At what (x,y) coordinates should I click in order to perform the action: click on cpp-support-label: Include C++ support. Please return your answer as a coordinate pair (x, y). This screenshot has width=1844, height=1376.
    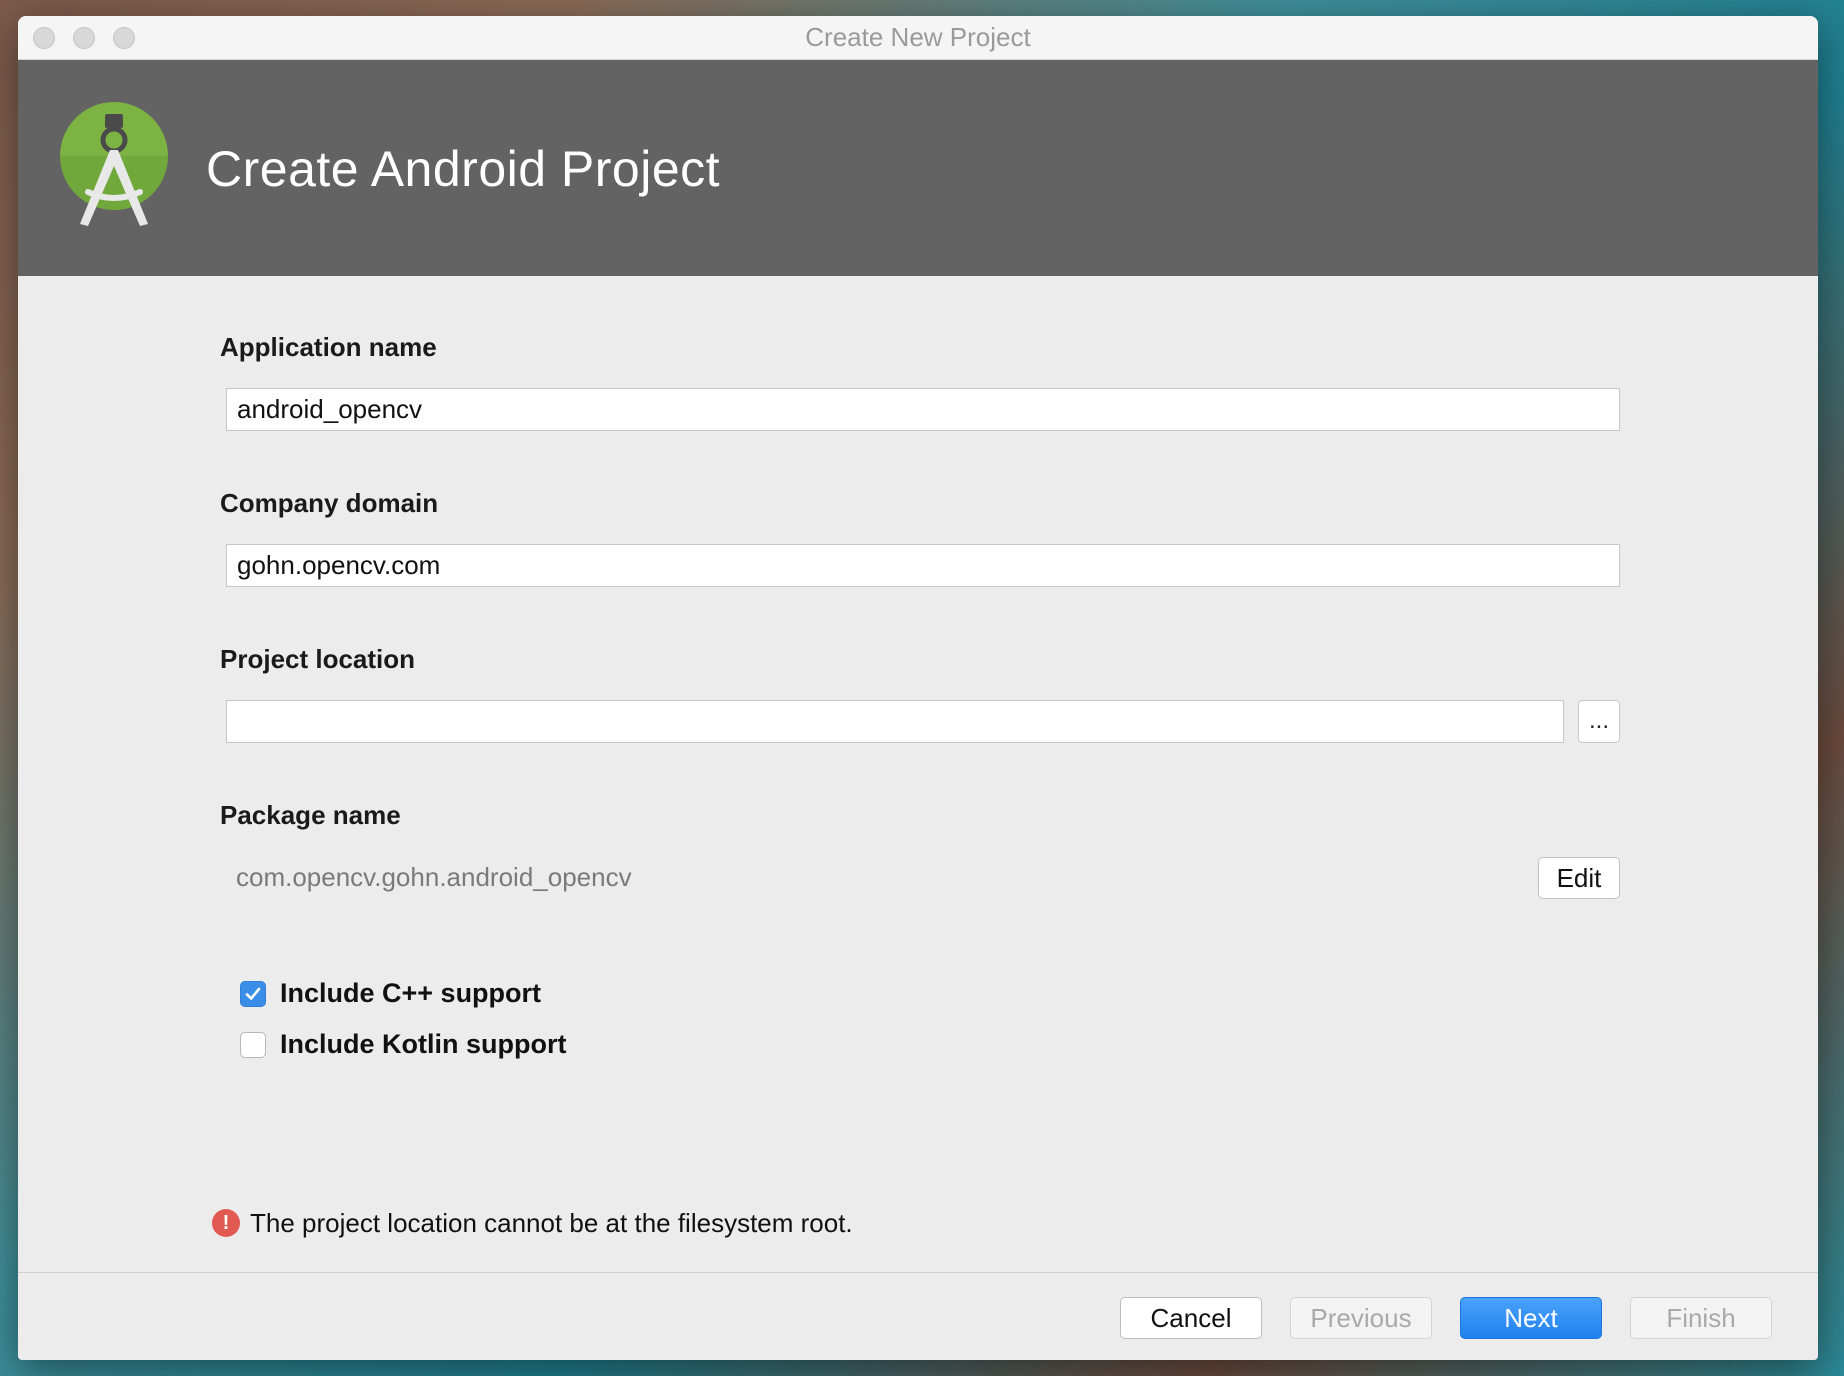
    Looking at the image, I should click on (410, 993).